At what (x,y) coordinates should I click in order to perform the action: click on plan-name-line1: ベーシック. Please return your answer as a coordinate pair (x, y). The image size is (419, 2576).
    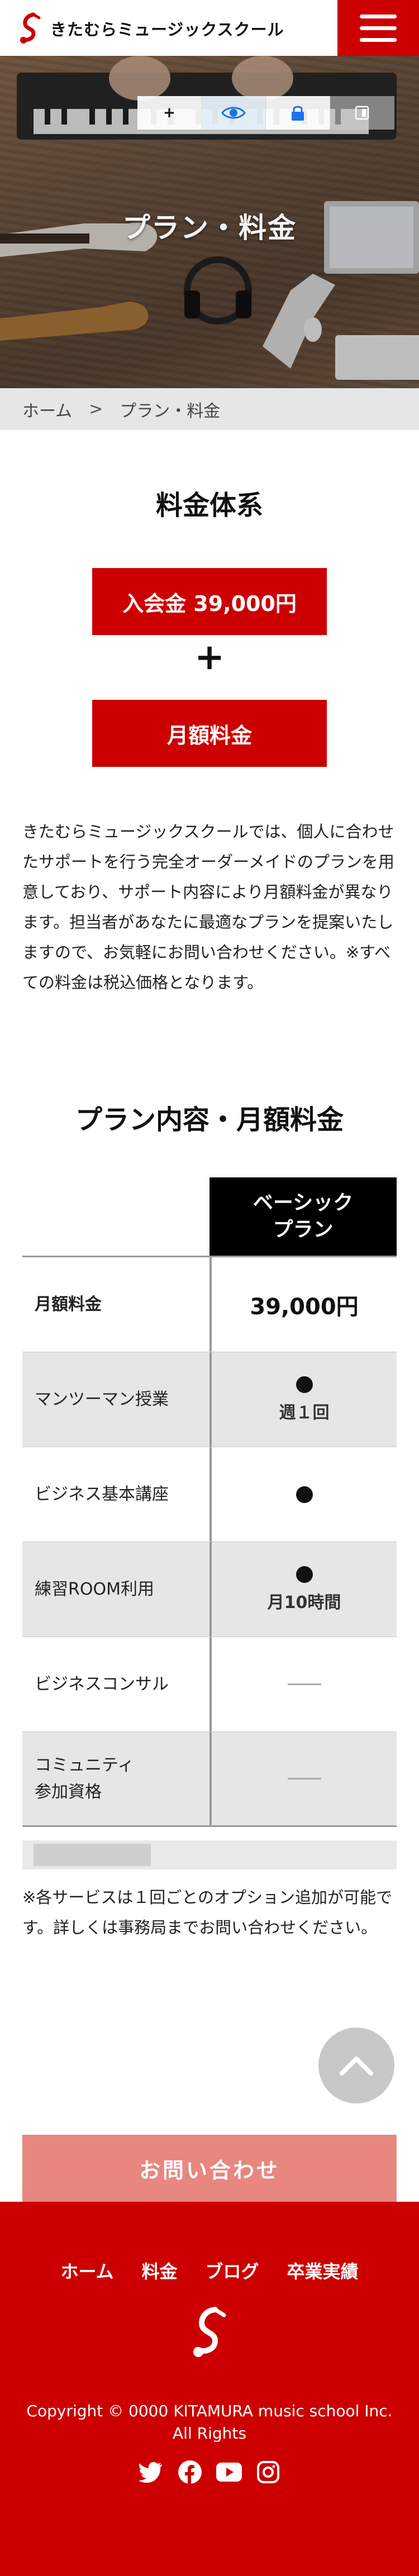
    Looking at the image, I should click on (303, 1202).